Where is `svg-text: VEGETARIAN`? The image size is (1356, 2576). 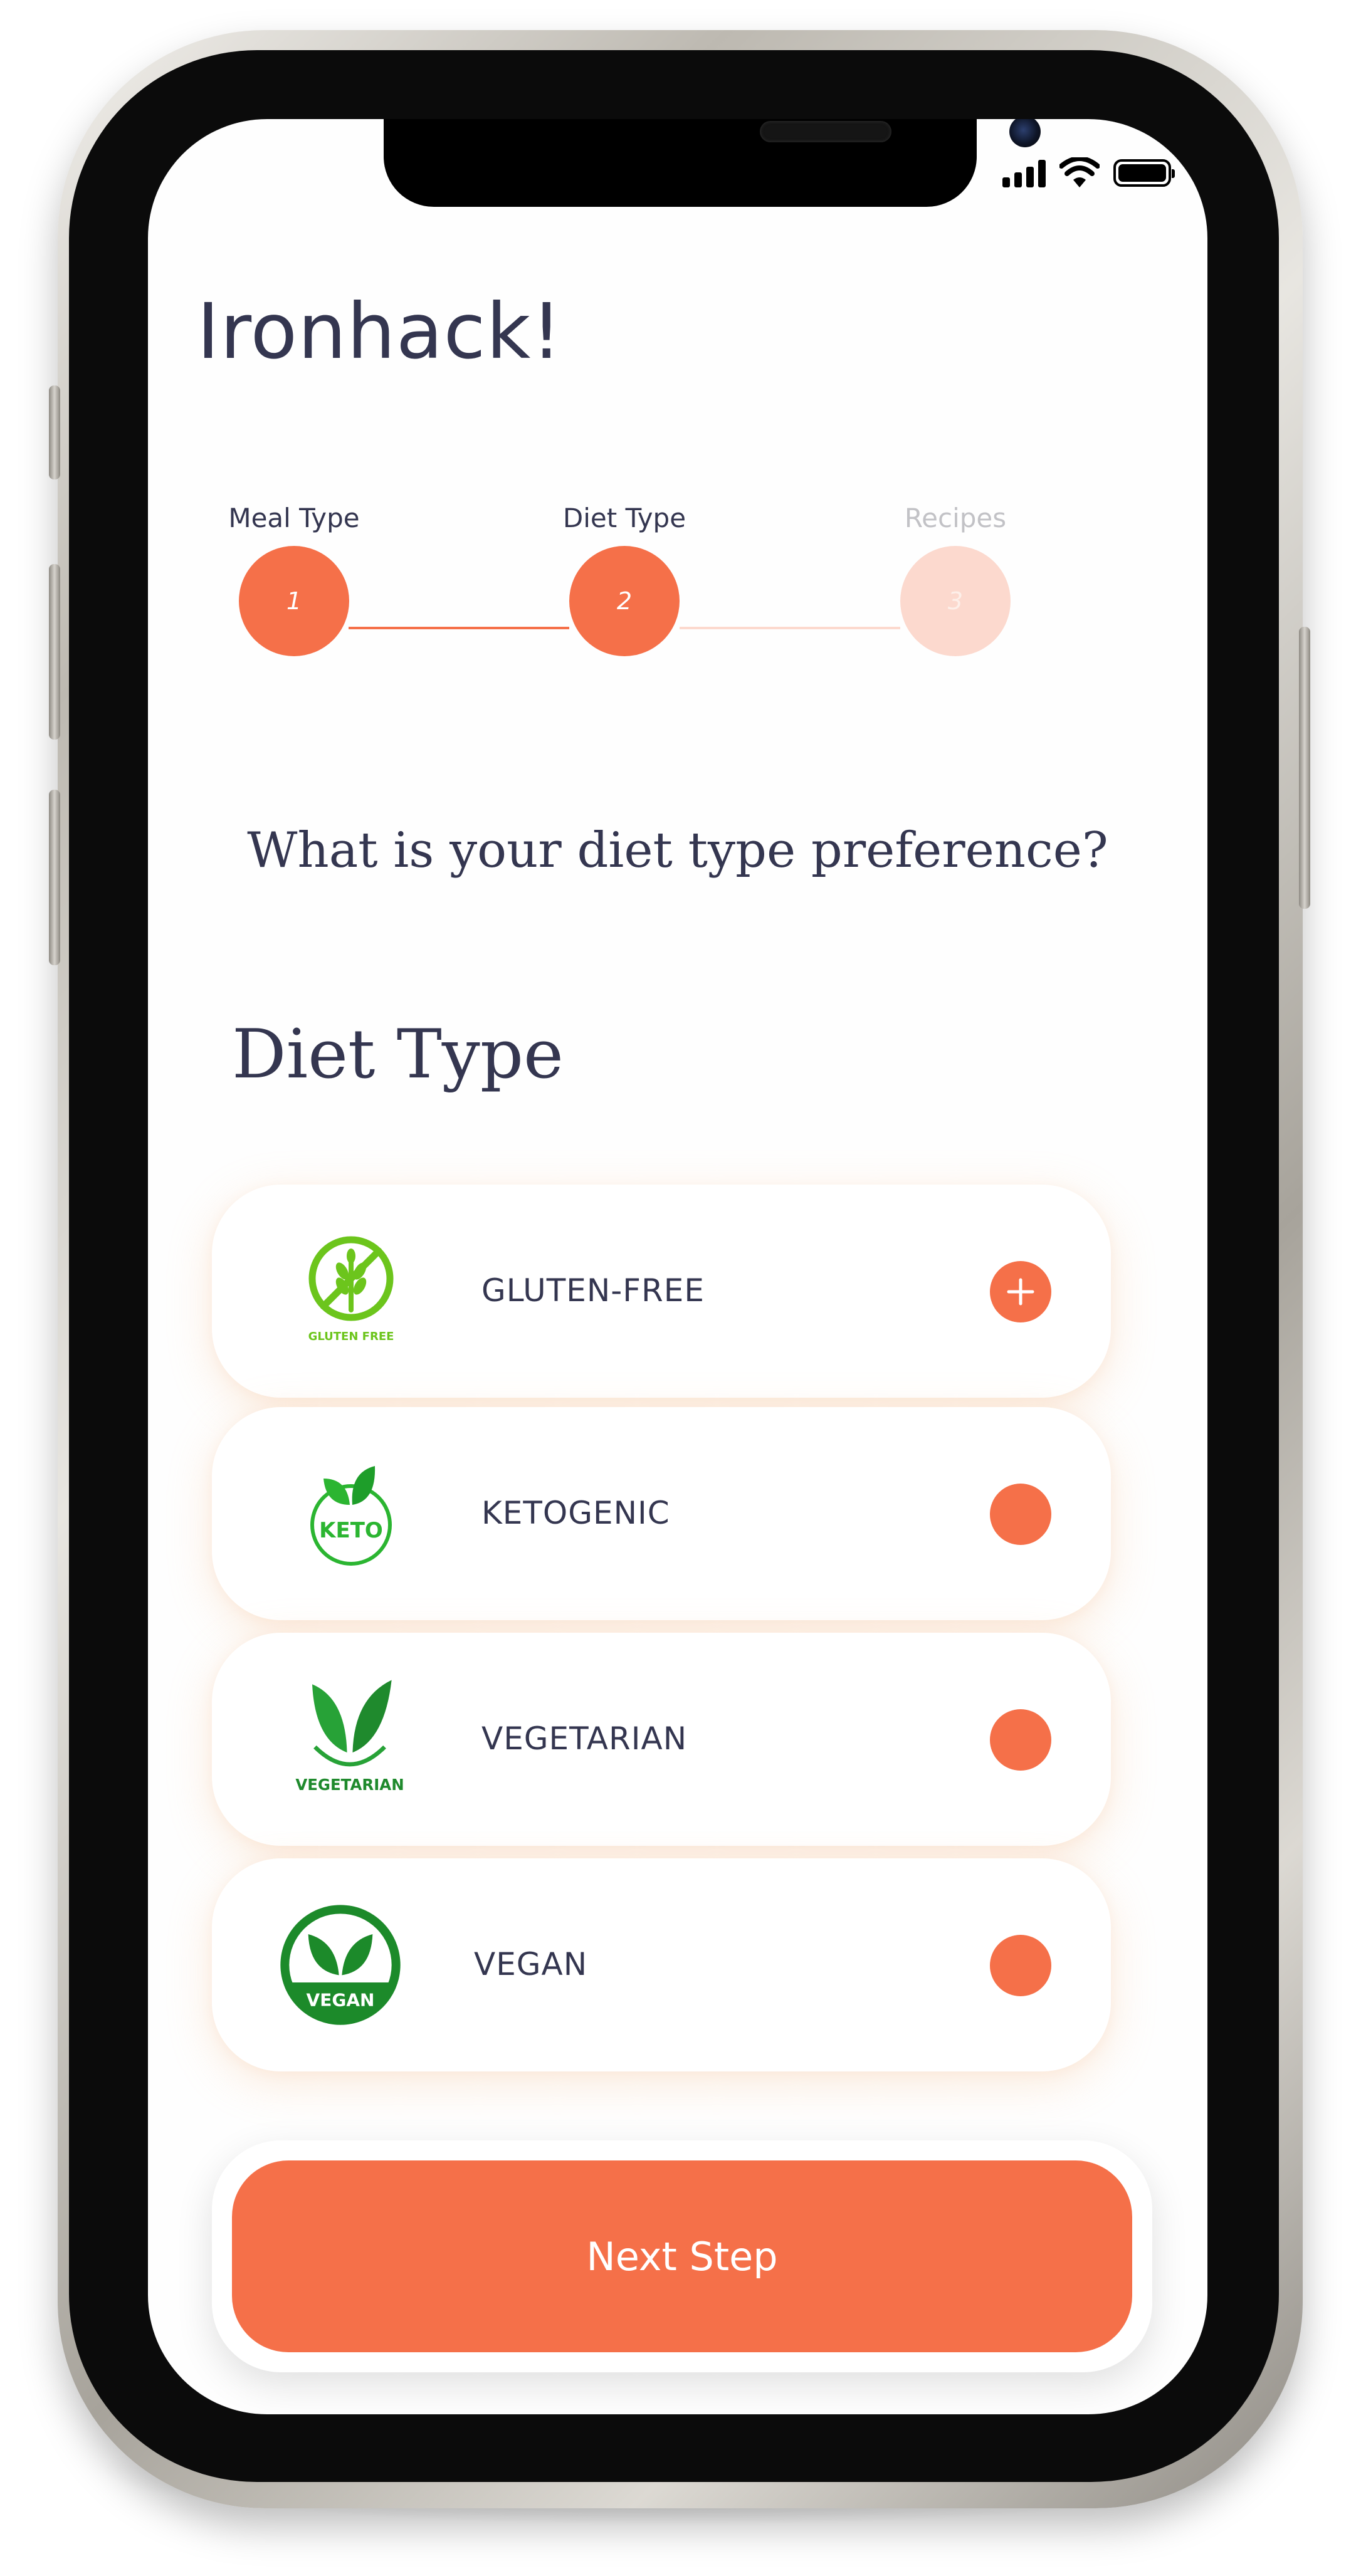
svg-text: VEGETARIAN is located at coordinates (350, 1785).